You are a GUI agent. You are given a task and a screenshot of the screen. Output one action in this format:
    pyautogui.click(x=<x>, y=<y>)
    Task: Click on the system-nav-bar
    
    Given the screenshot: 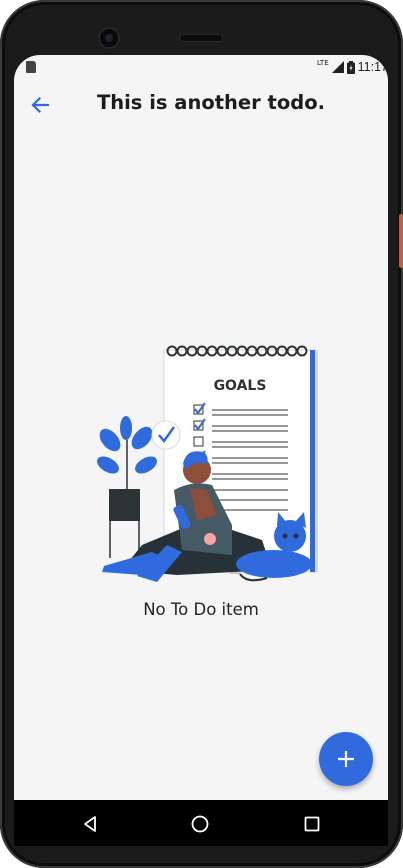 What is the action you would take?
    pyautogui.click(x=201, y=823)
    